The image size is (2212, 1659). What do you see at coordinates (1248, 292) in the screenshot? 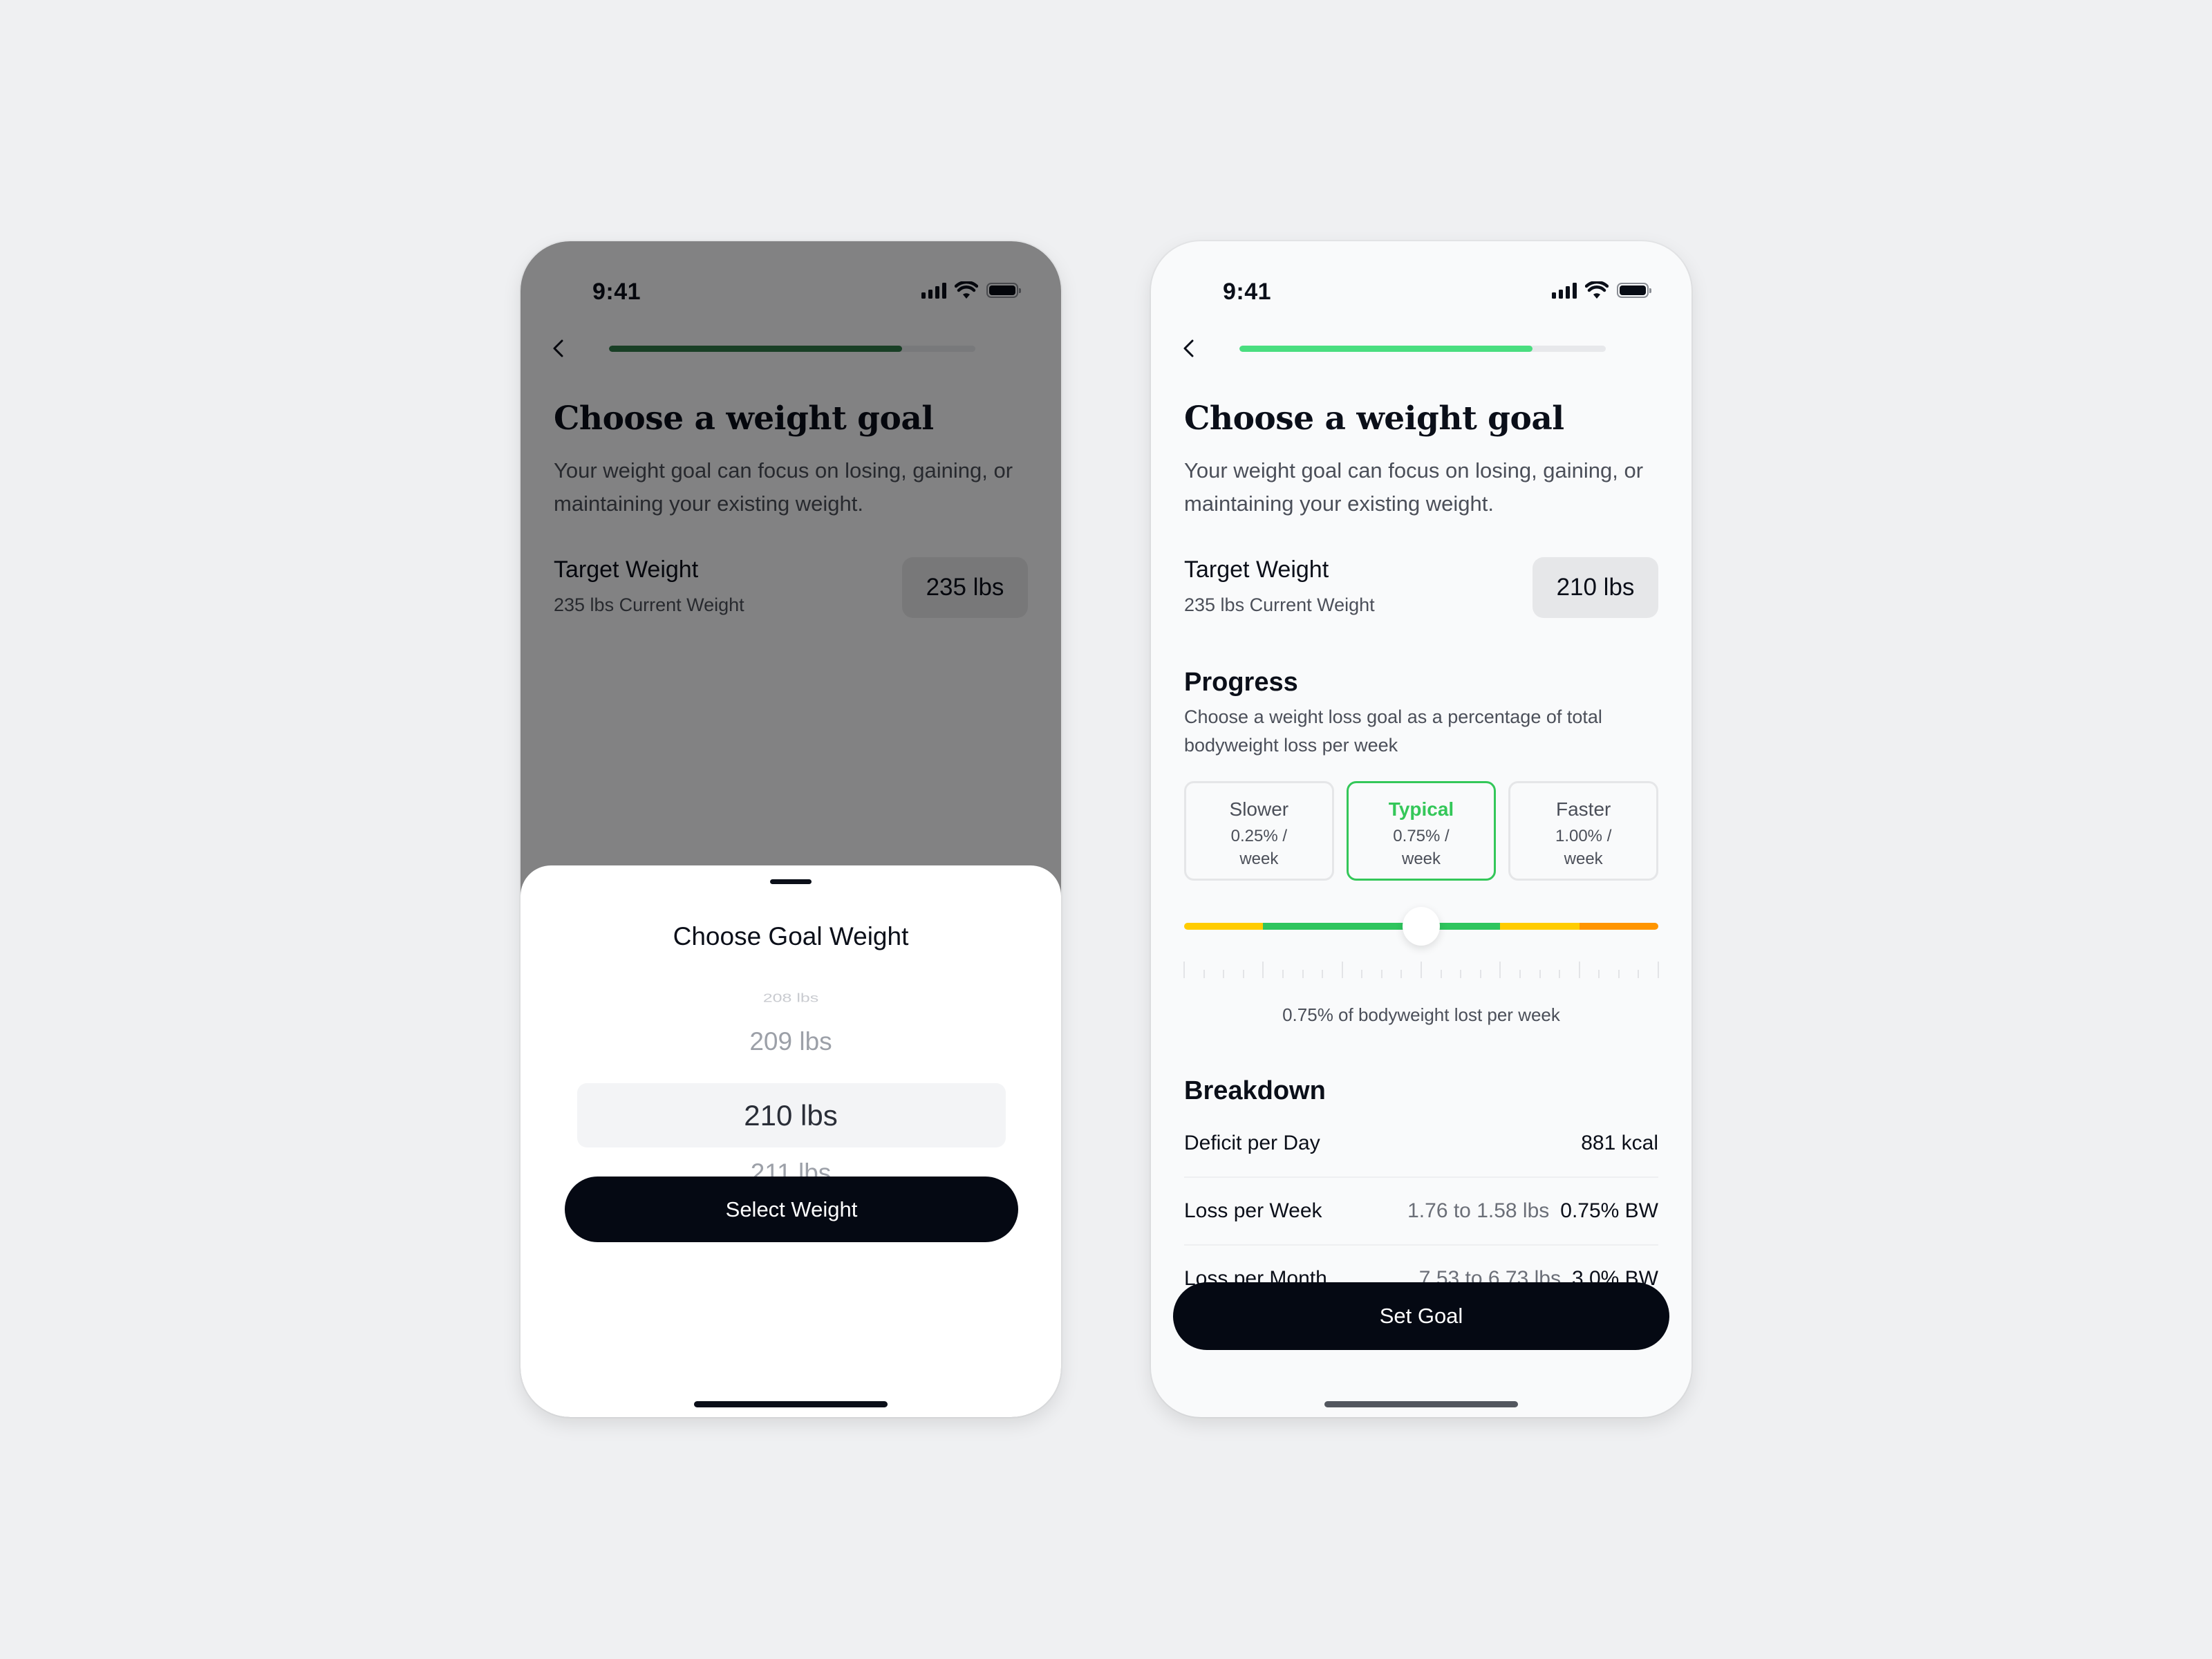
I see `status-time: 9:41` at bounding box center [1248, 292].